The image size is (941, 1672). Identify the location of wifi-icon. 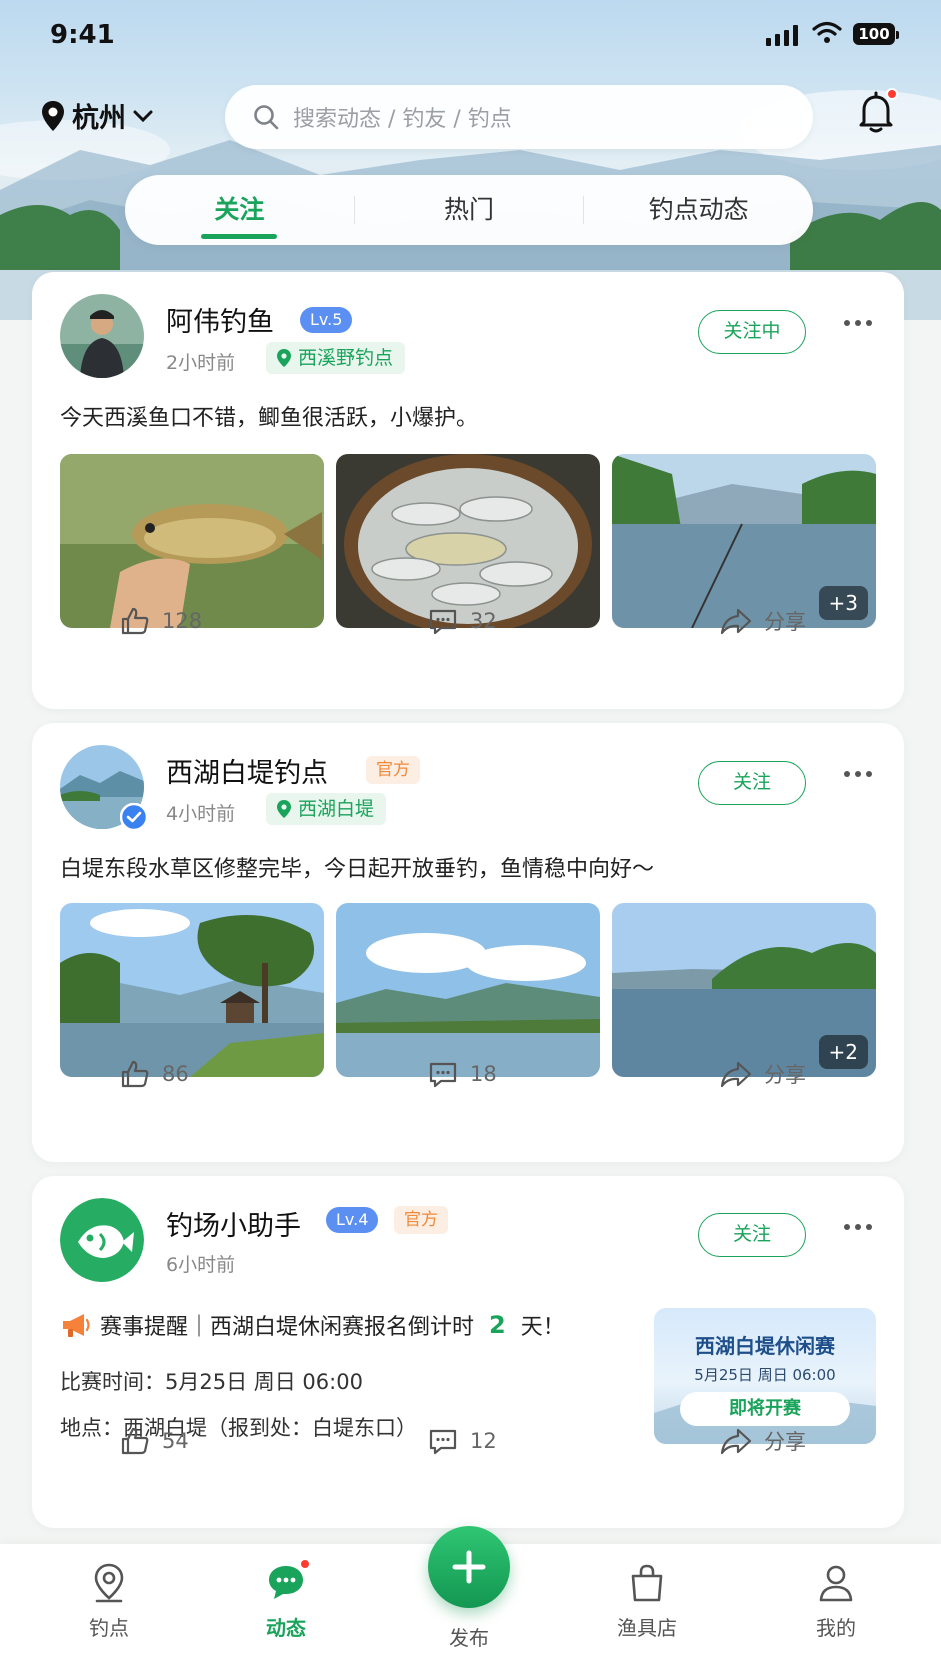
(827, 32).